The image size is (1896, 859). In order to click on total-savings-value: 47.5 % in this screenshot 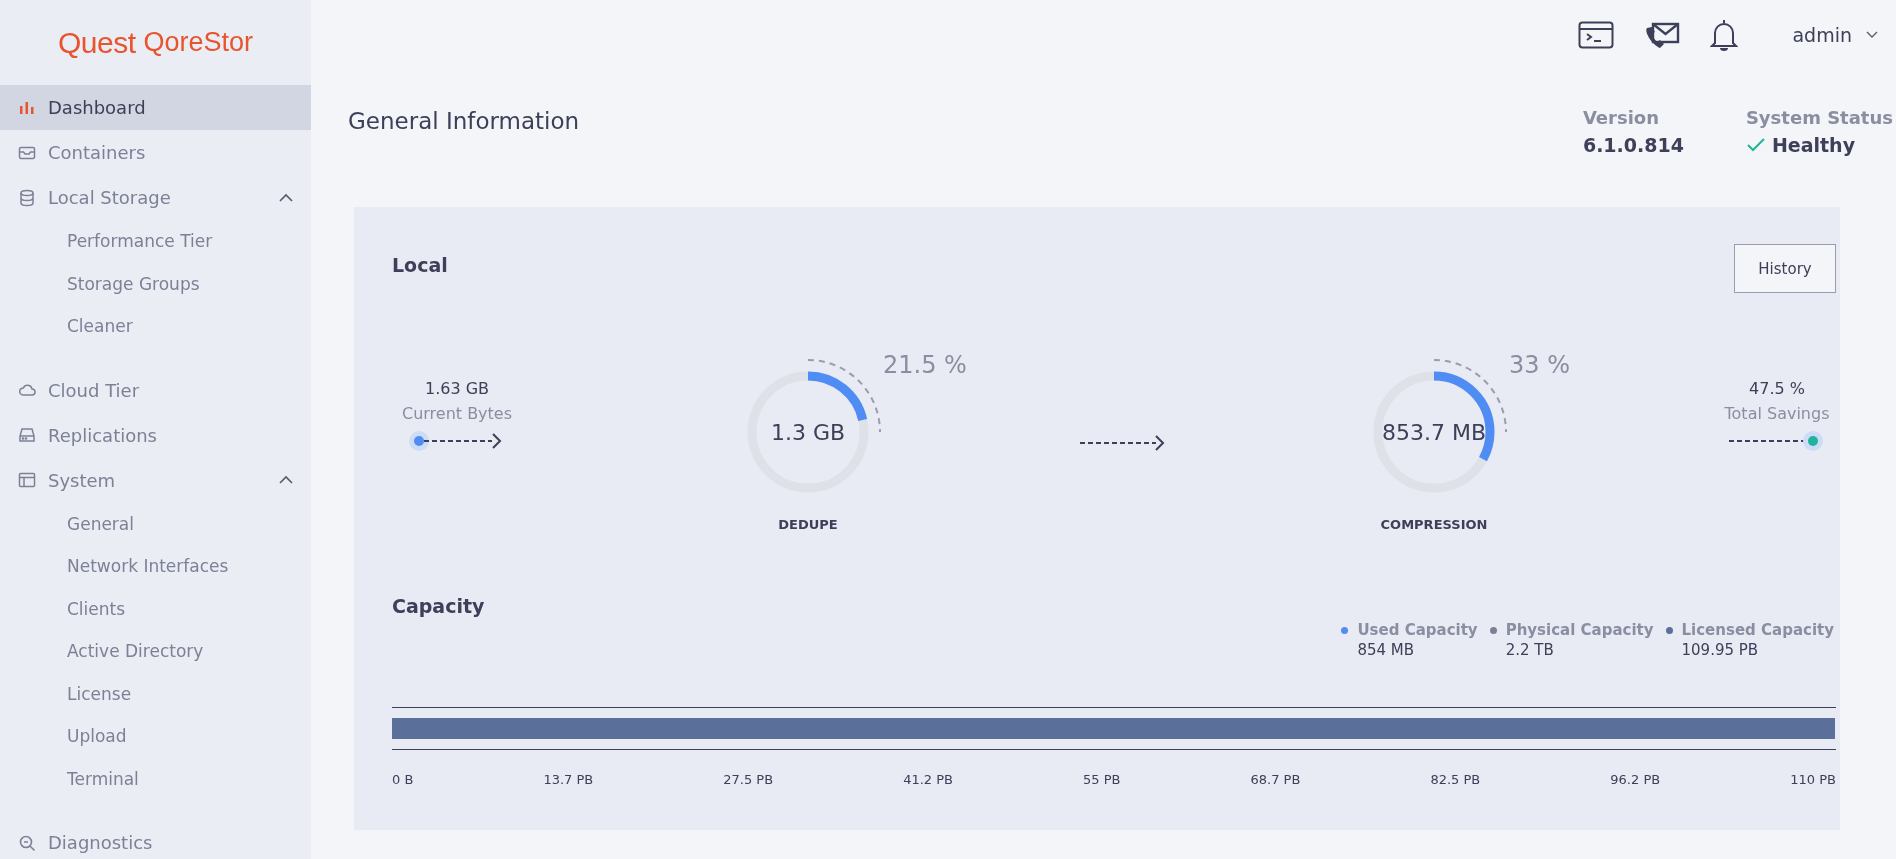, I will do `click(1777, 388)`.